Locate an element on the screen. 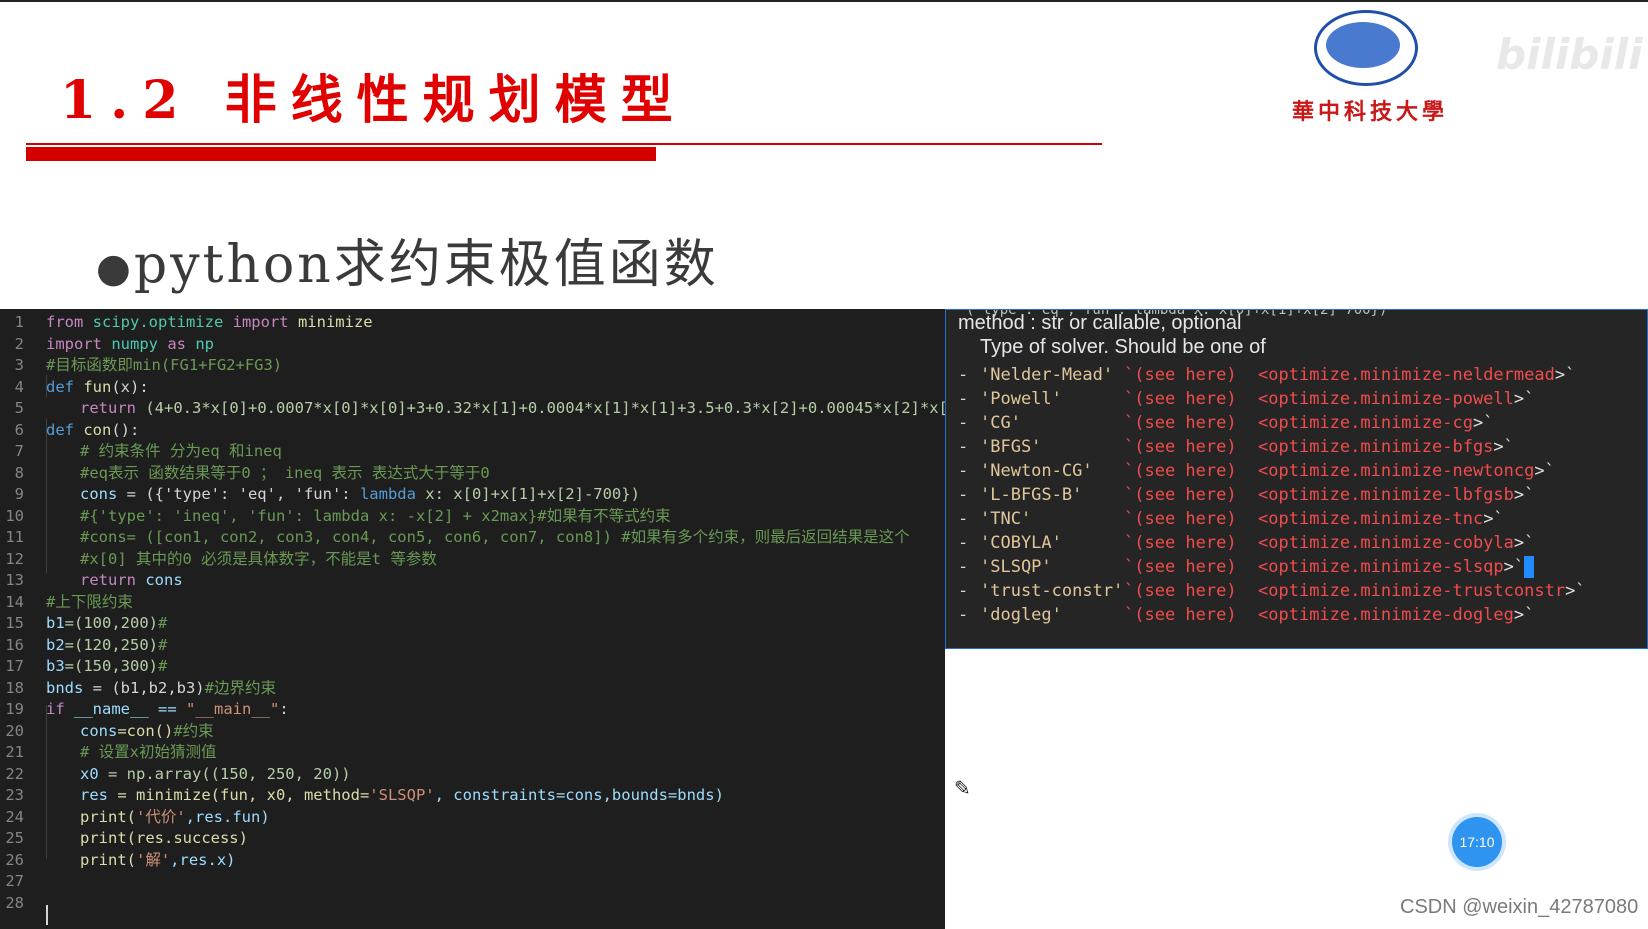 The image size is (1648, 929). code-line: 1 from scipy.optimize import minimize is located at coordinates (472, 322).